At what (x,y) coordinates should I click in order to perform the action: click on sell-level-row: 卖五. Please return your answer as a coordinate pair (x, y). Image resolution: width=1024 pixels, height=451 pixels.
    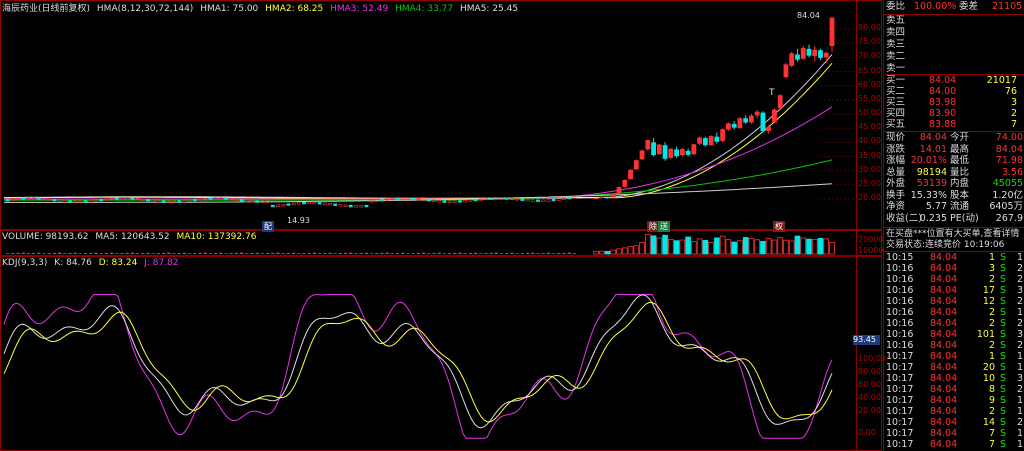
    Looking at the image, I should click on (954, 21).